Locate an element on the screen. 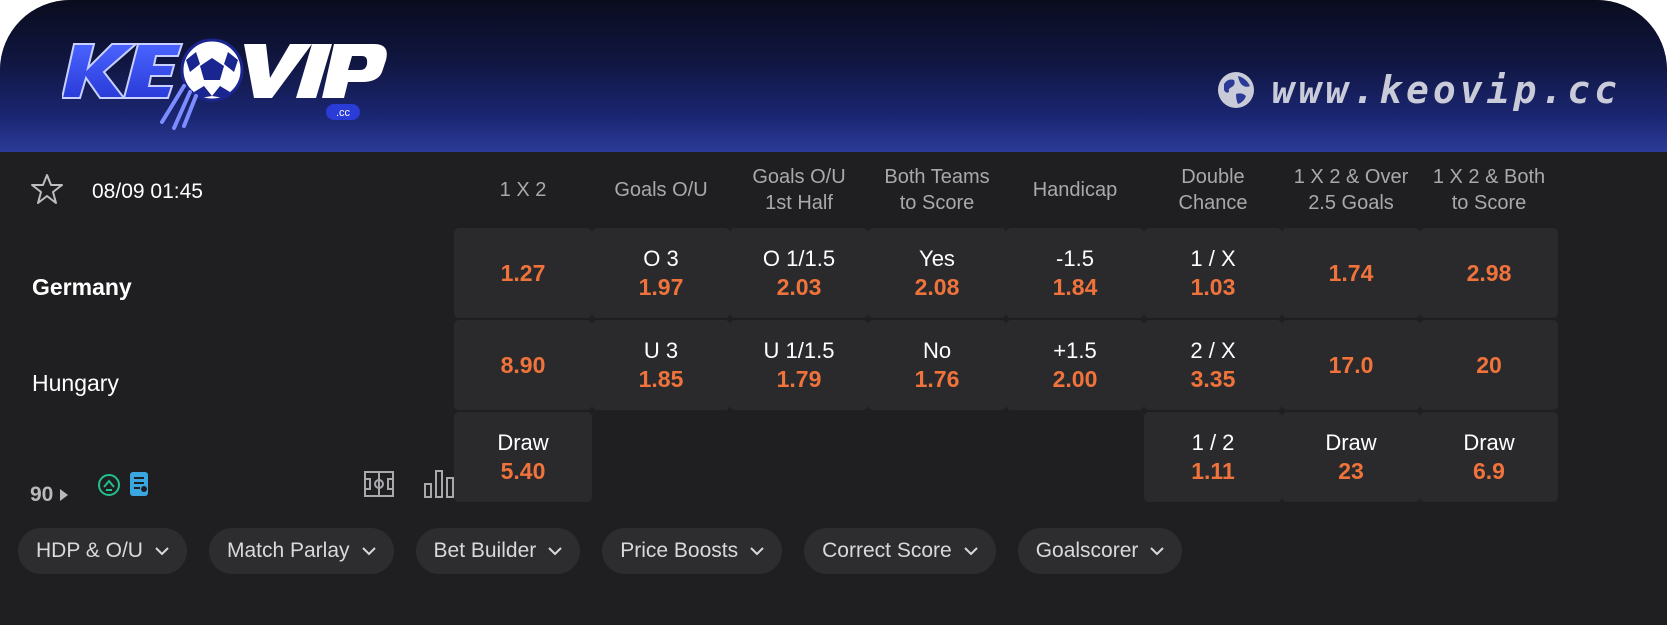 Image resolution: width=1667 pixels, height=625 pixels. odd-goals-ou-over: O 3 1.97 is located at coordinates (661, 273).